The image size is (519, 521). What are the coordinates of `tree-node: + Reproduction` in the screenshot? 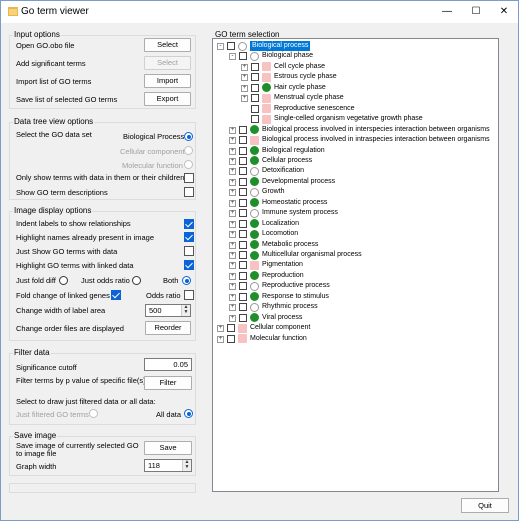 It's located at (361, 276).